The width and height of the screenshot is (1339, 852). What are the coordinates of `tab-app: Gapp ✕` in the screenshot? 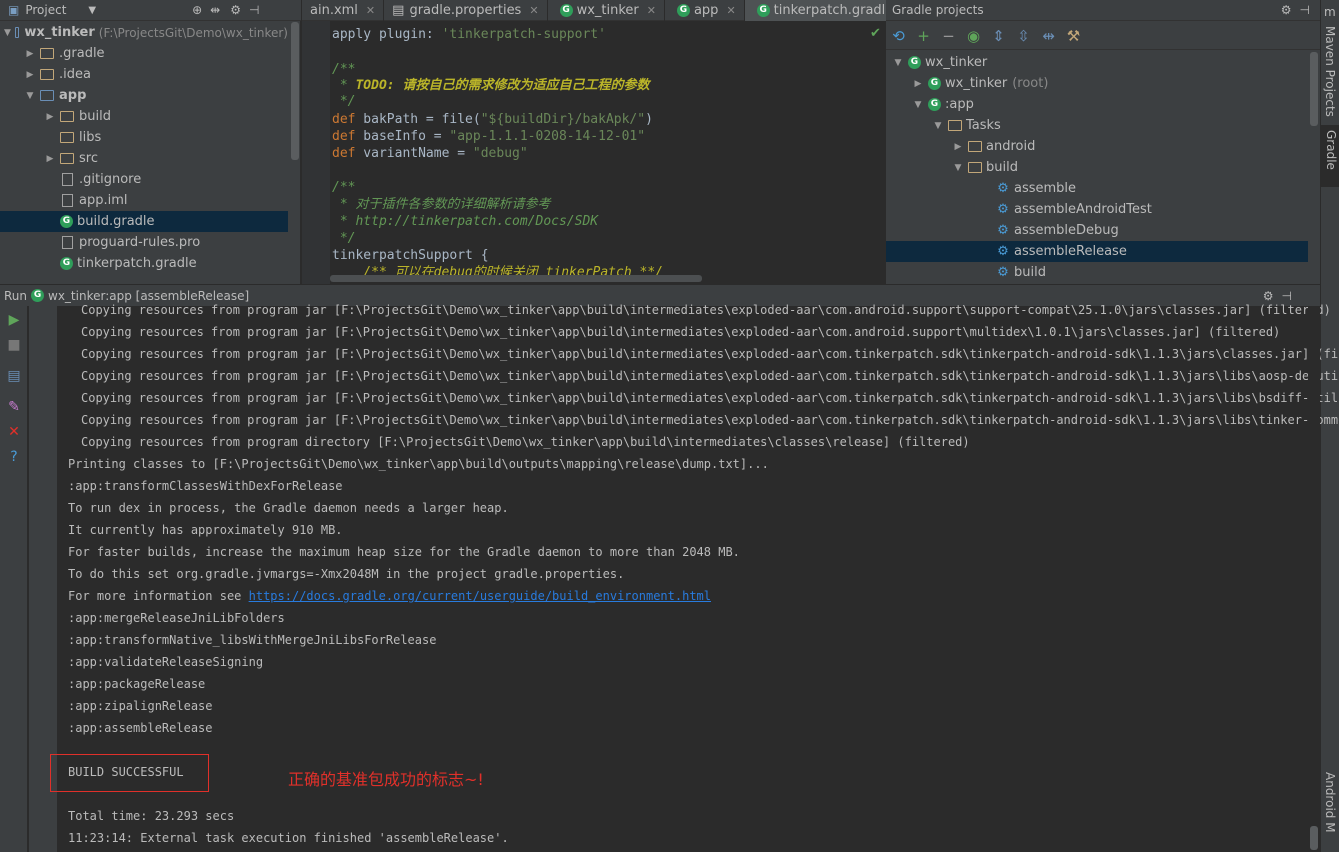 It's located at (705, 10).